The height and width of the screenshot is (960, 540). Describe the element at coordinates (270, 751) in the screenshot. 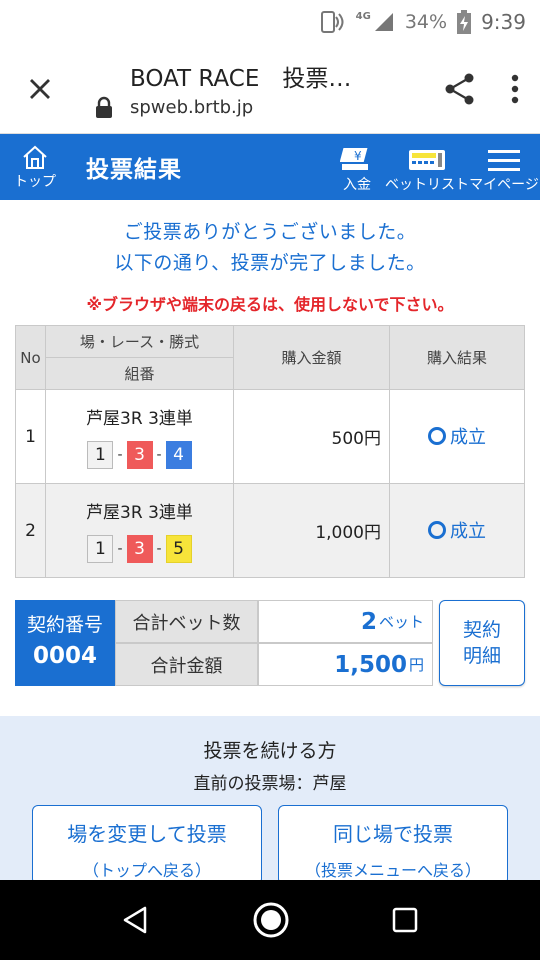

I see `continue-title: 投票を続ける方` at that location.